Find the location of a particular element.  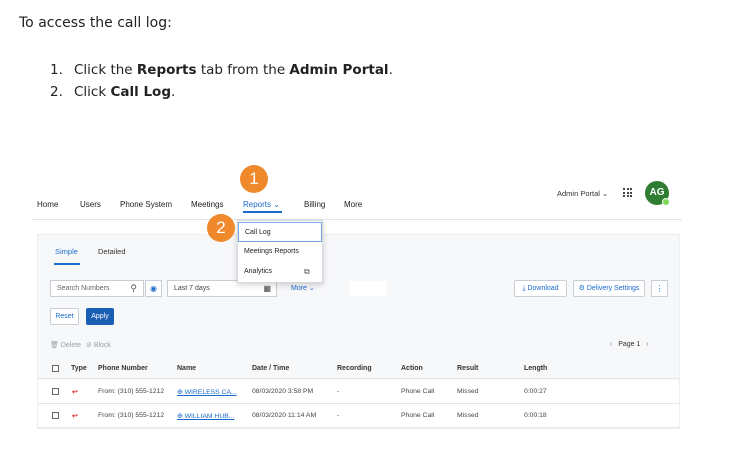

reports-dropdown: Call Log Meetings Reports Analytics ⧉ is located at coordinates (280, 251).